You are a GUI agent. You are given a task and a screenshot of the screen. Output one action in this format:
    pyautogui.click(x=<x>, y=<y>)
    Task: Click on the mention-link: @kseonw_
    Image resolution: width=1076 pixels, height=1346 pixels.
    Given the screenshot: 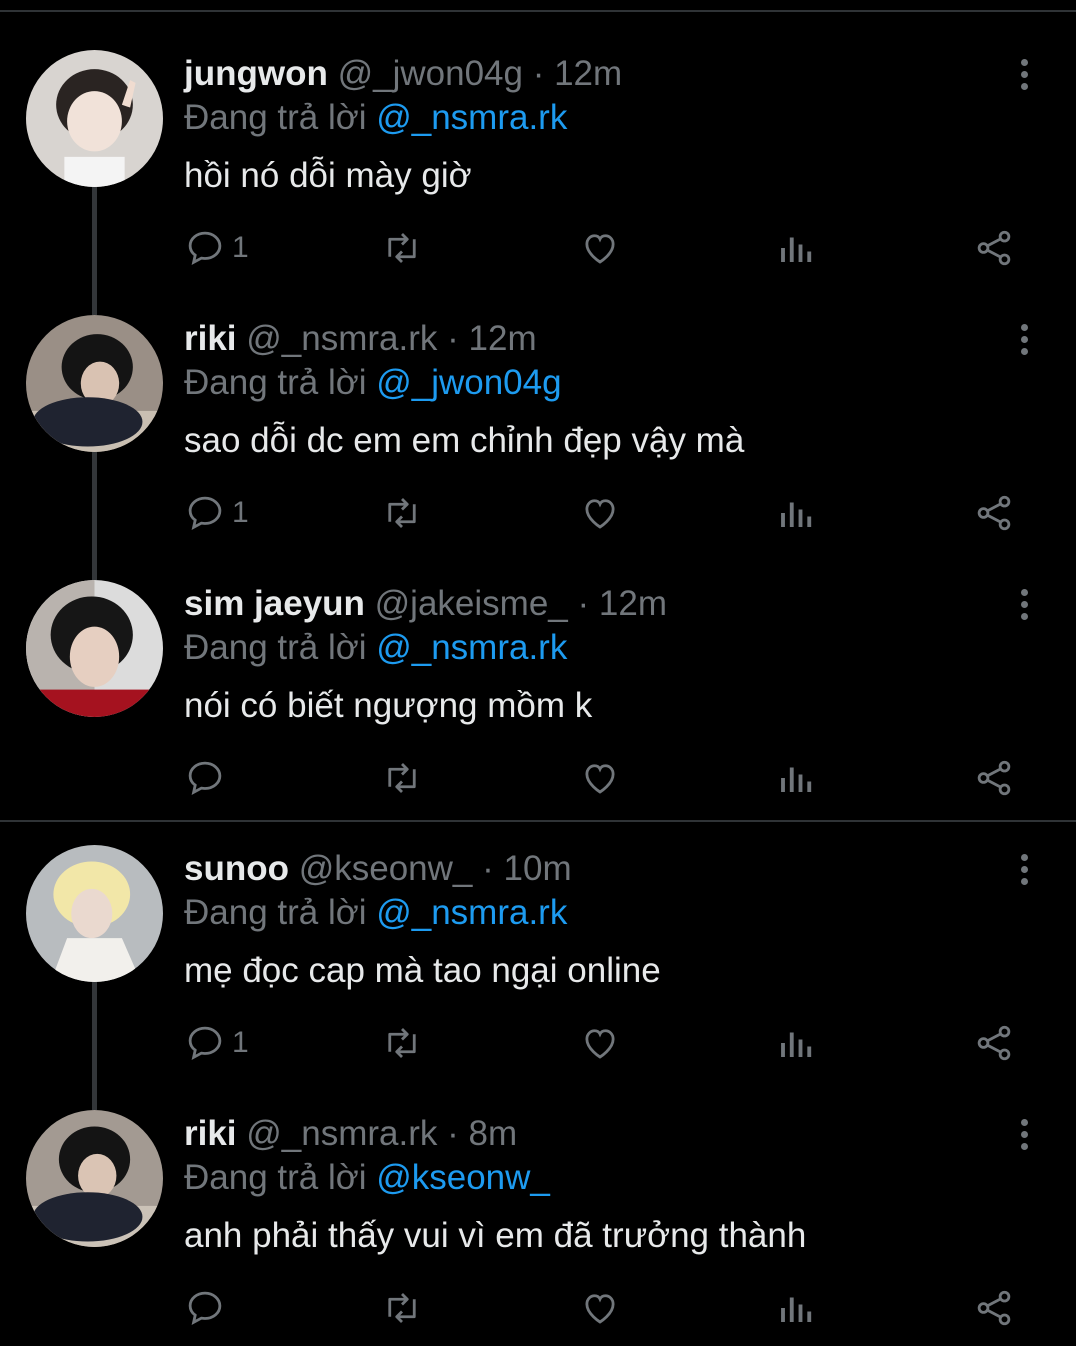 What is the action you would take?
    pyautogui.click(x=463, y=1177)
    